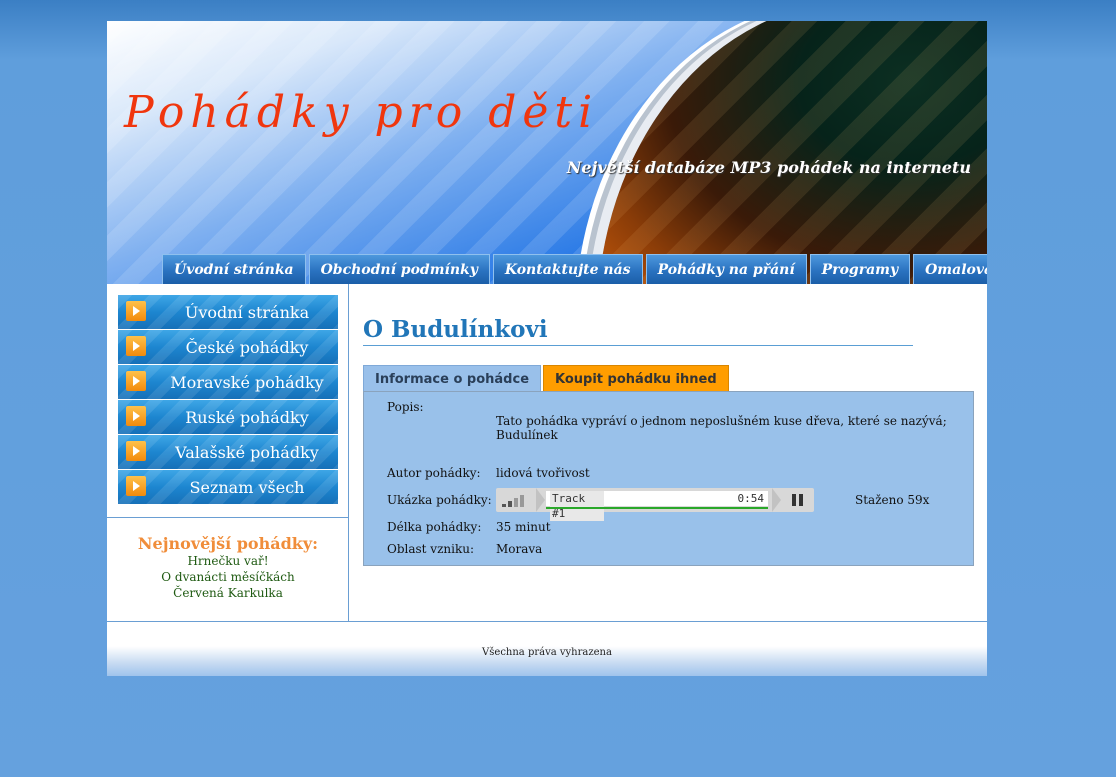 The width and height of the screenshot is (1116, 777). Describe the element at coordinates (523, 527) in the screenshot. I see `length-value: 35 minut` at that location.